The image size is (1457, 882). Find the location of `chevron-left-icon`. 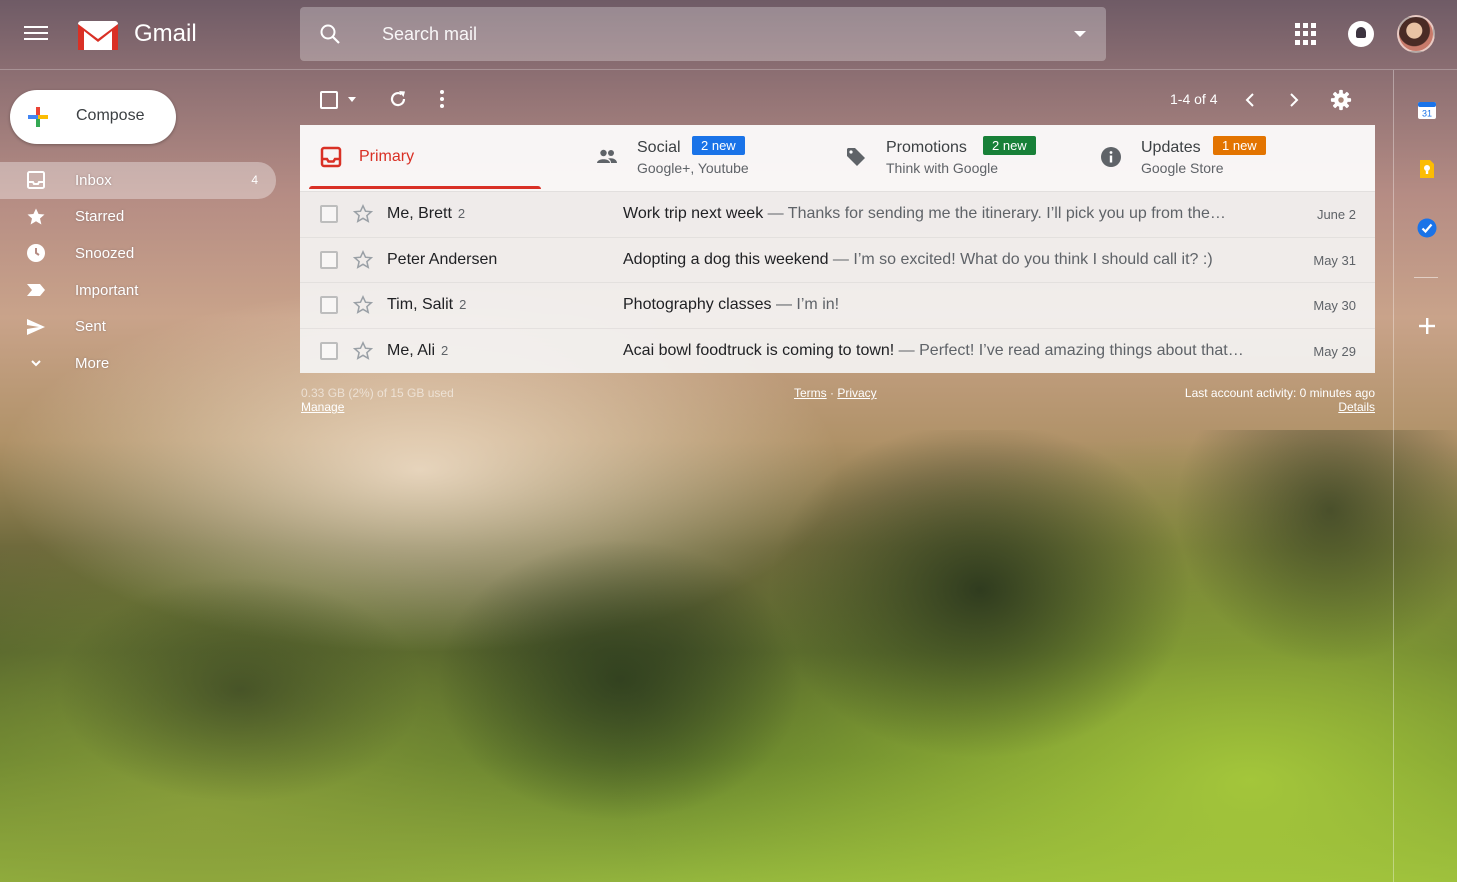

chevron-left-icon is located at coordinates (1250, 100).